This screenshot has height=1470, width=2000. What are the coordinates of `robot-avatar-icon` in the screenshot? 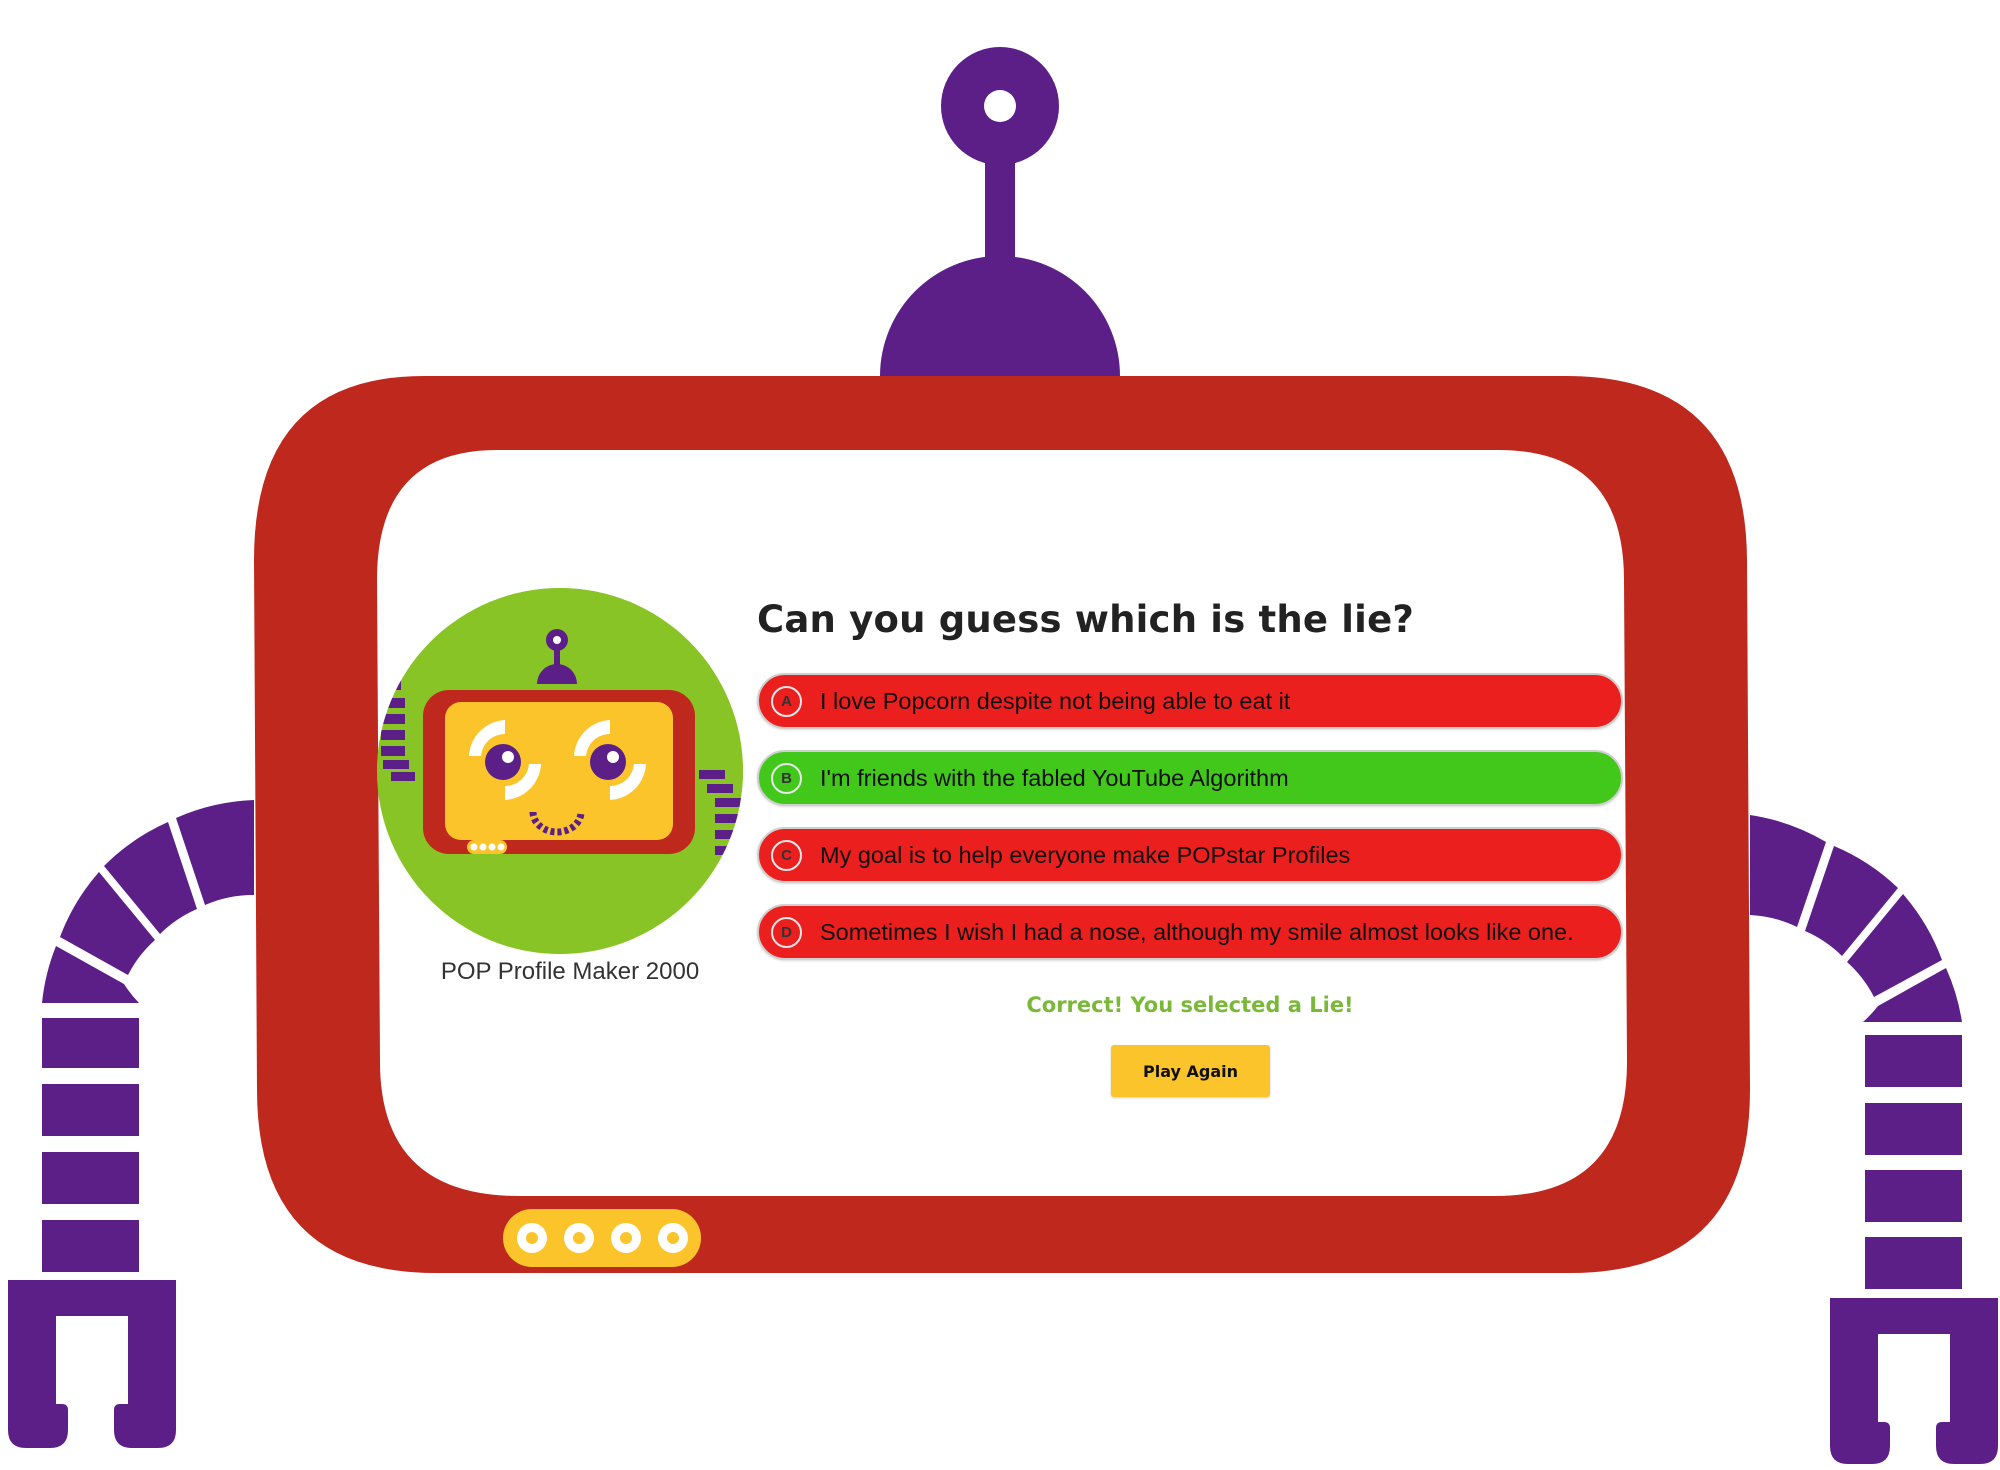 It's located at (560, 771).